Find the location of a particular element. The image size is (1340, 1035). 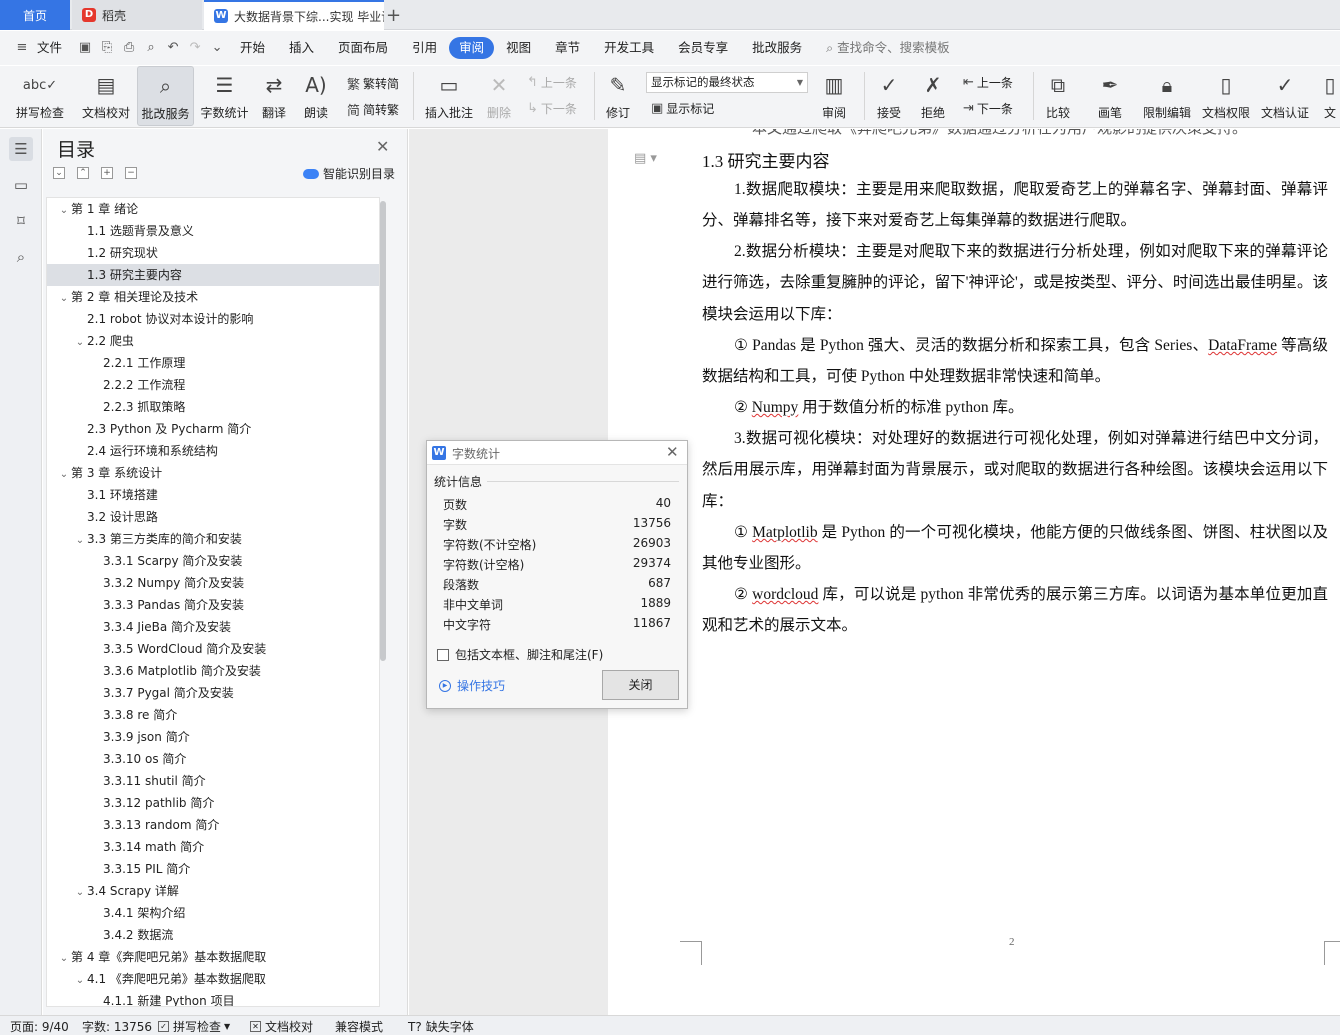

menu-start: 开始 is located at coordinates (252, 48).